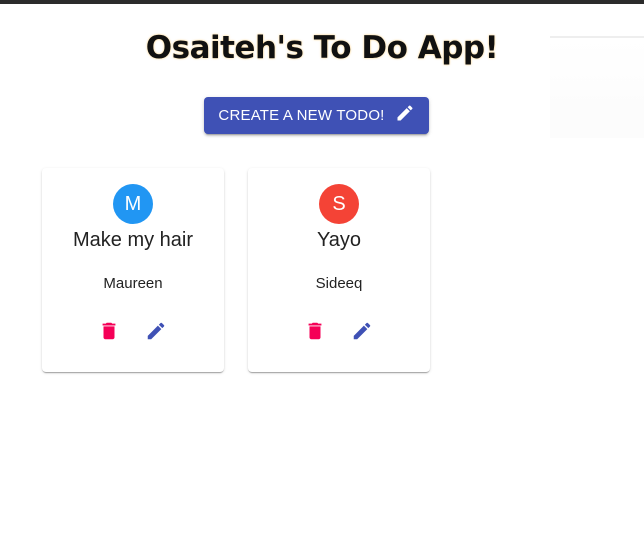 The image size is (644, 555). I want to click on window-top-border, so click(322, 2).